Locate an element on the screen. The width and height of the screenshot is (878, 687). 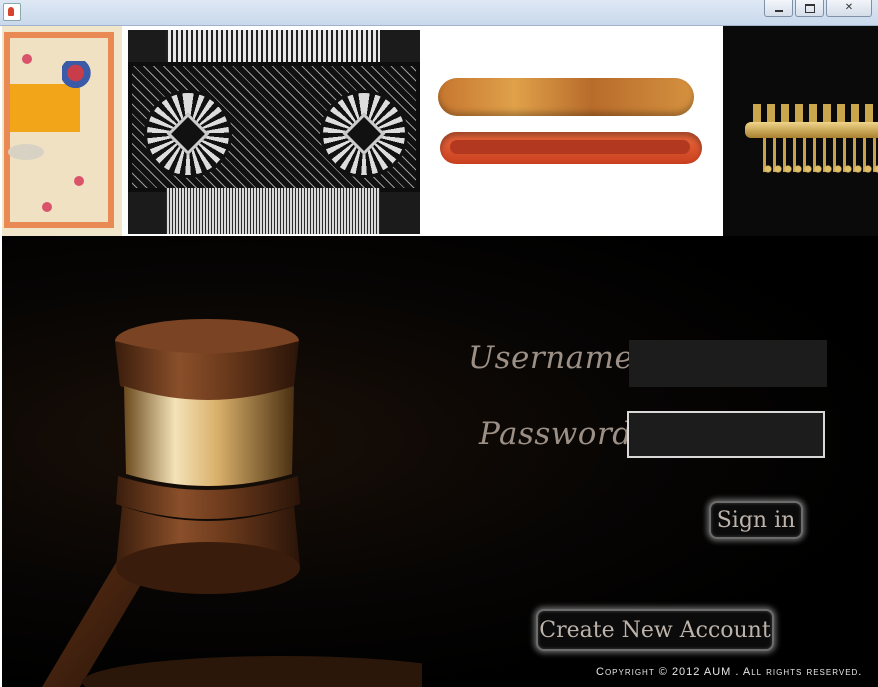
minimize-icon is located at coordinates (778, 11).